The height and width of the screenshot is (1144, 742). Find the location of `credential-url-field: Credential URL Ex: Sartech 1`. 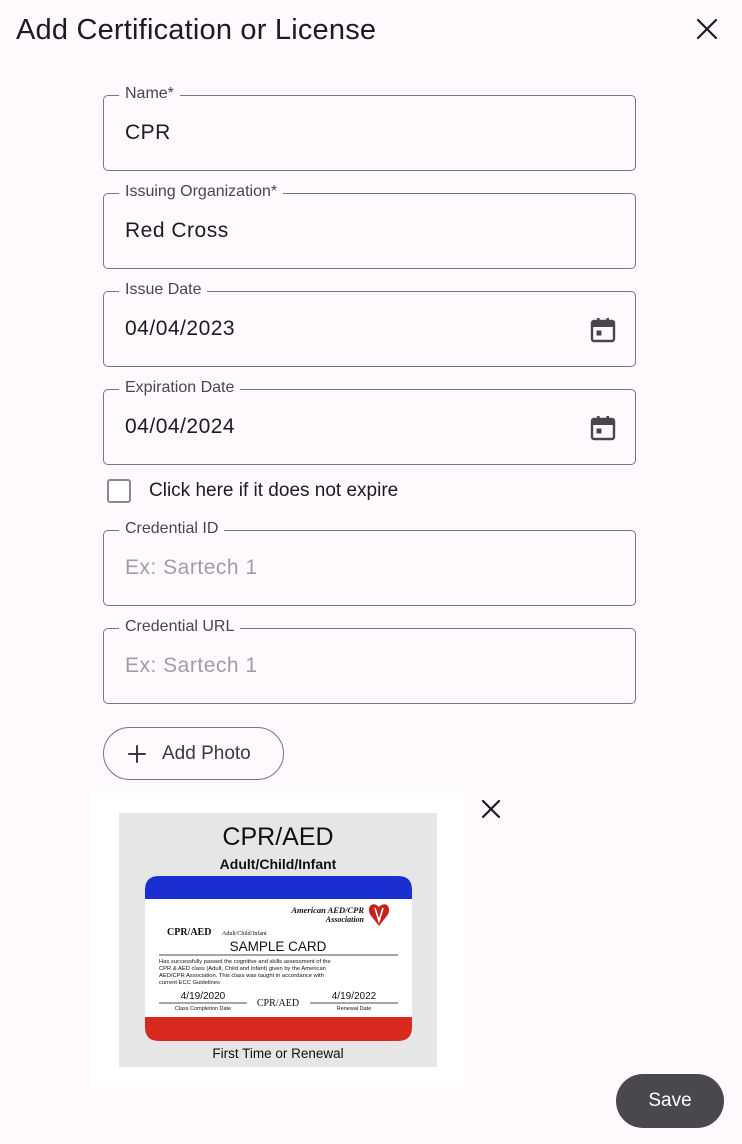

credential-url-field: Credential URL Ex: Sartech 1 is located at coordinates (369, 661).